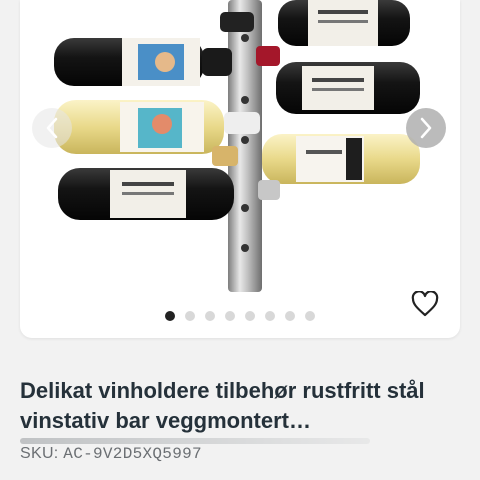  I want to click on heart-outline-icon, so click(425, 304).